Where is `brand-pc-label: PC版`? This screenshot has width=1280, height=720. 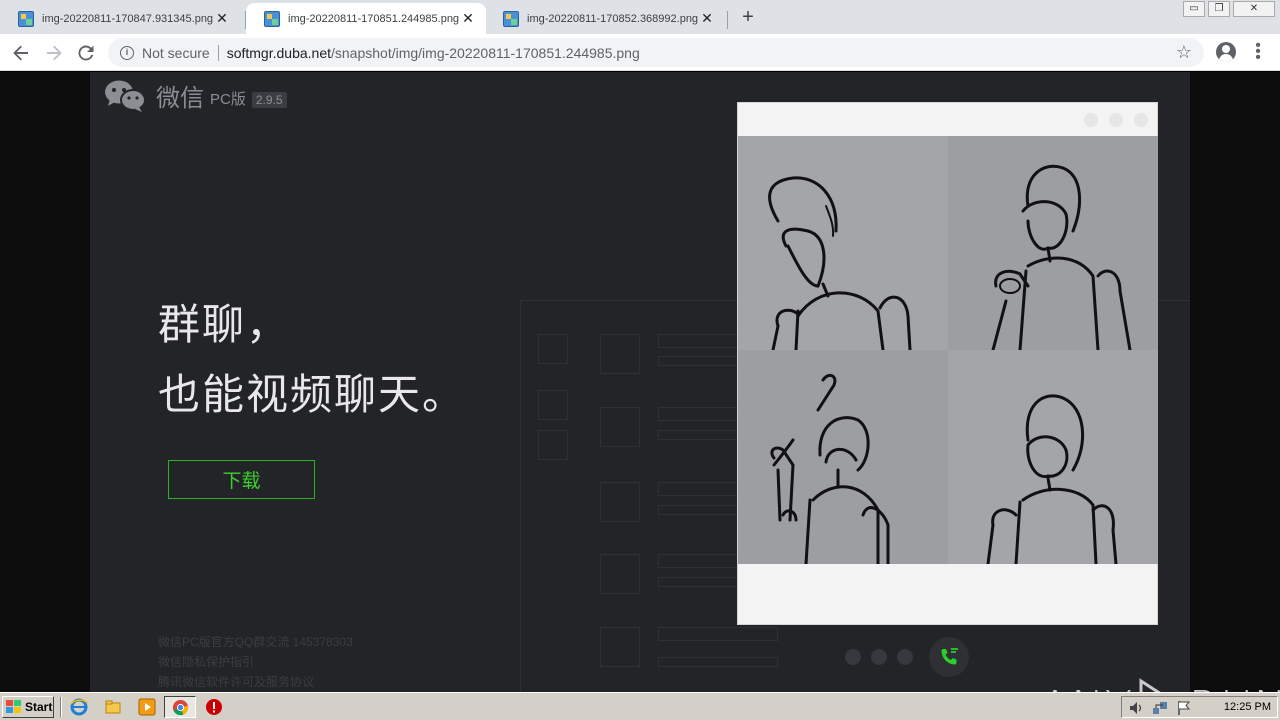
brand-pc-label: PC版 is located at coordinates (228, 99).